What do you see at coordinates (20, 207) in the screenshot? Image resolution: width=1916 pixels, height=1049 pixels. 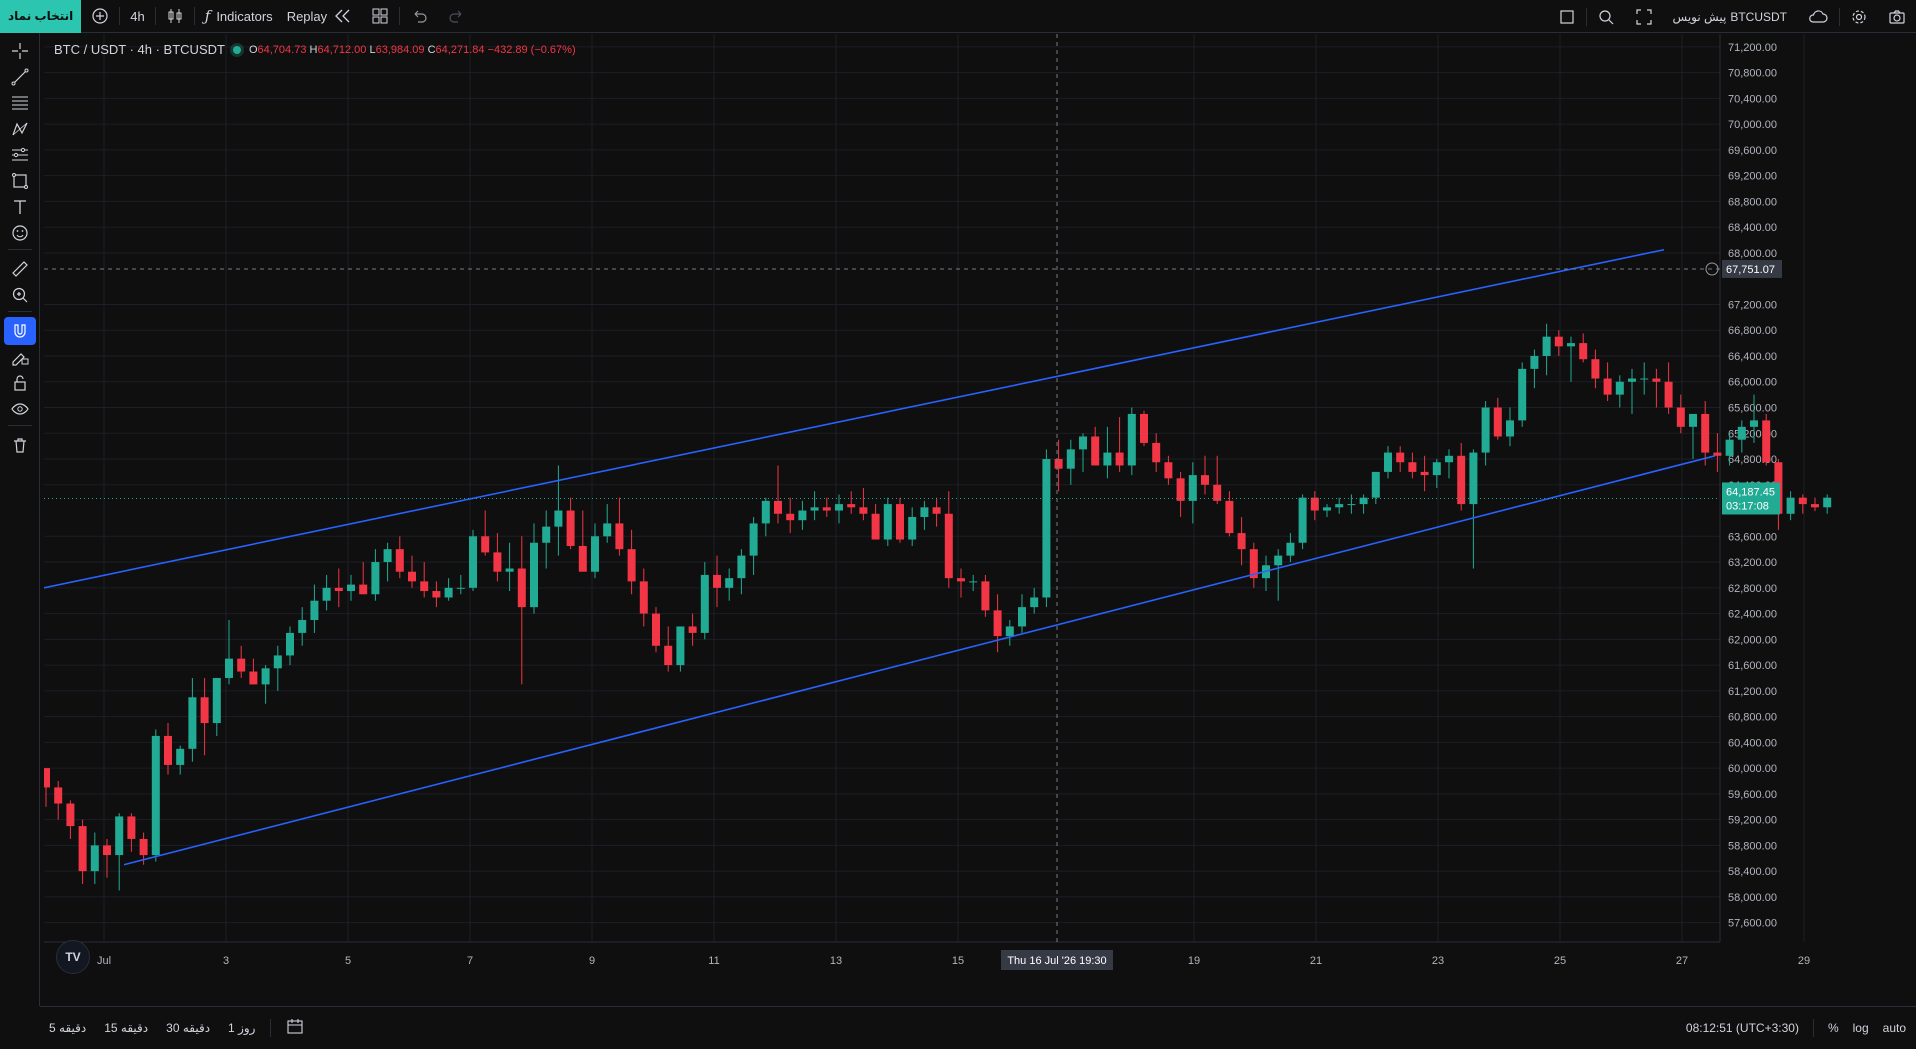 I see `text-tool` at bounding box center [20, 207].